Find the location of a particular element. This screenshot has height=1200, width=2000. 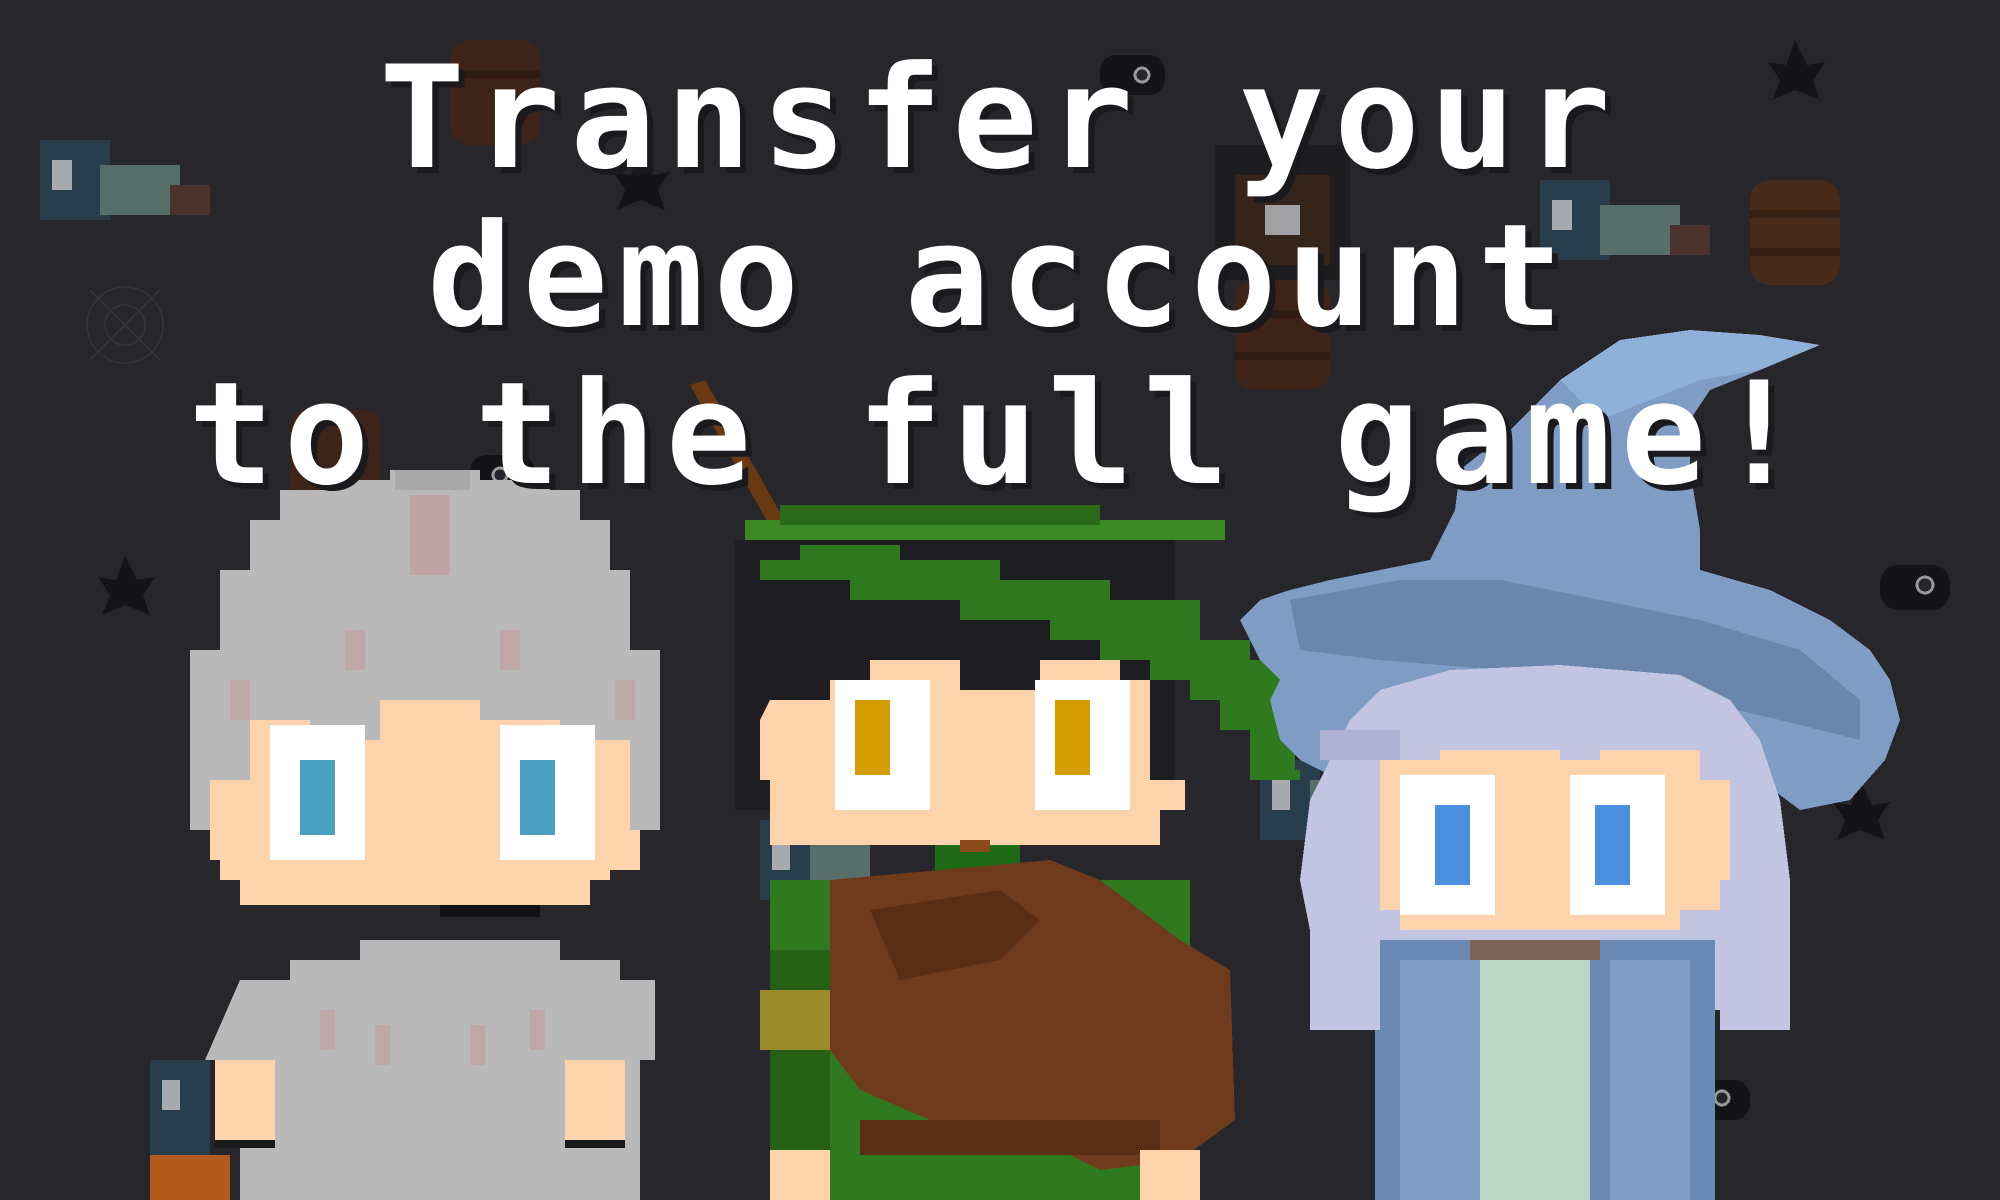

headline-line-3: to the full game! is located at coordinates (1000, 434).